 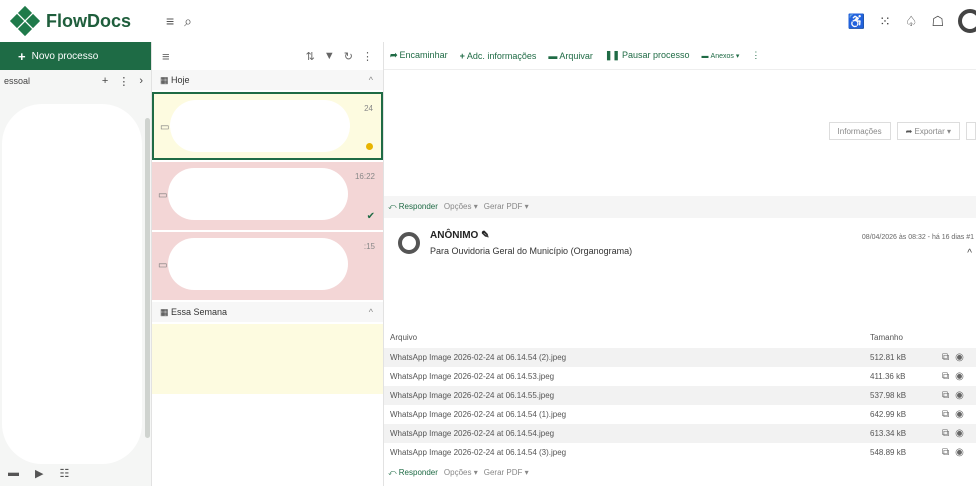 I want to click on chevron-right-icon: ›, so click(x=141, y=81).